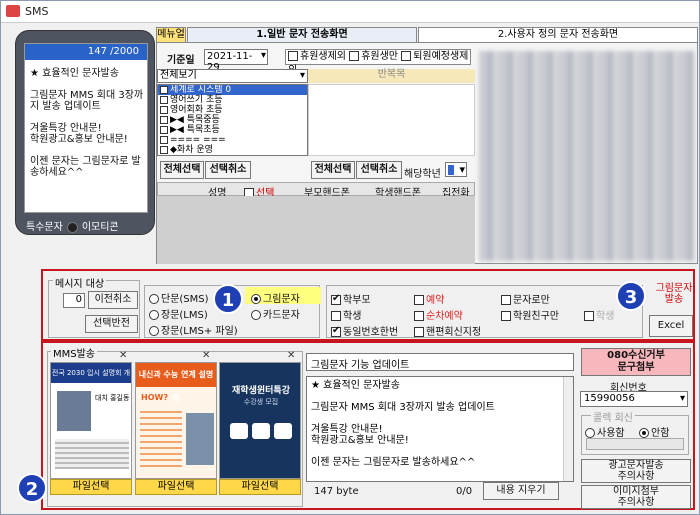 This screenshot has height=515, width=700. What do you see at coordinates (178, 313) in the screenshot?
I see `lms-option: 장문(LMS)` at bounding box center [178, 313].